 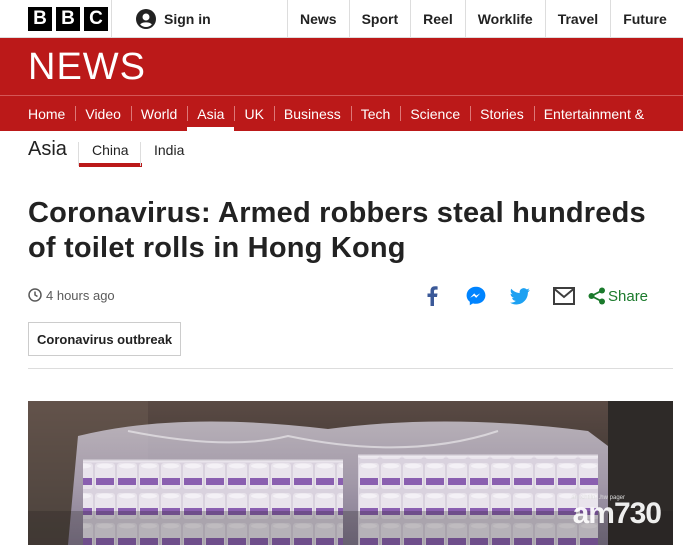 What do you see at coordinates (341, 66) in the screenshot?
I see `news-banner: NEWS` at bounding box center [341, 66].